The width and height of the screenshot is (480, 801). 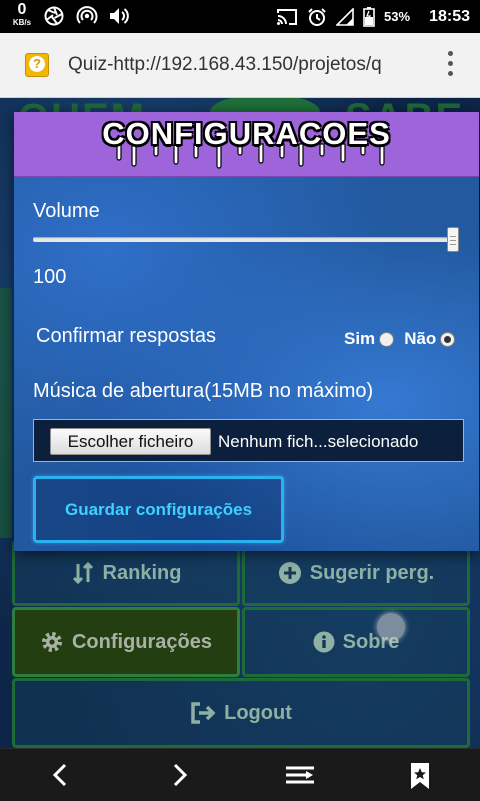 I want to click on choose-file-button: Escolher ficheiro, so click(x=130, y=441).